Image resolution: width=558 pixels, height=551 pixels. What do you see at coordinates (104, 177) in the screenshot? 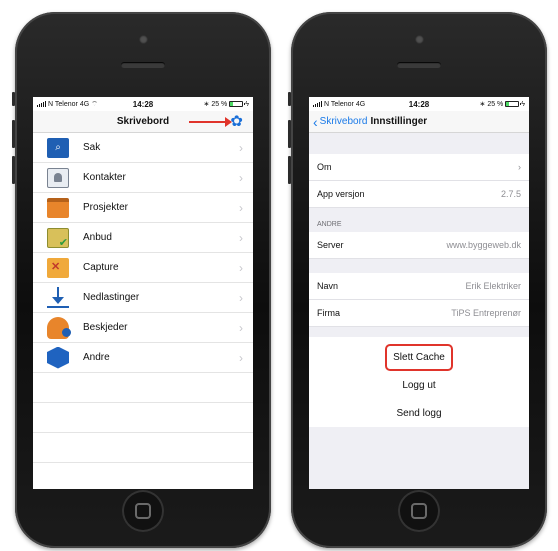
I see `menu-item-label: Kontakter` at bounding box center [104, 177].